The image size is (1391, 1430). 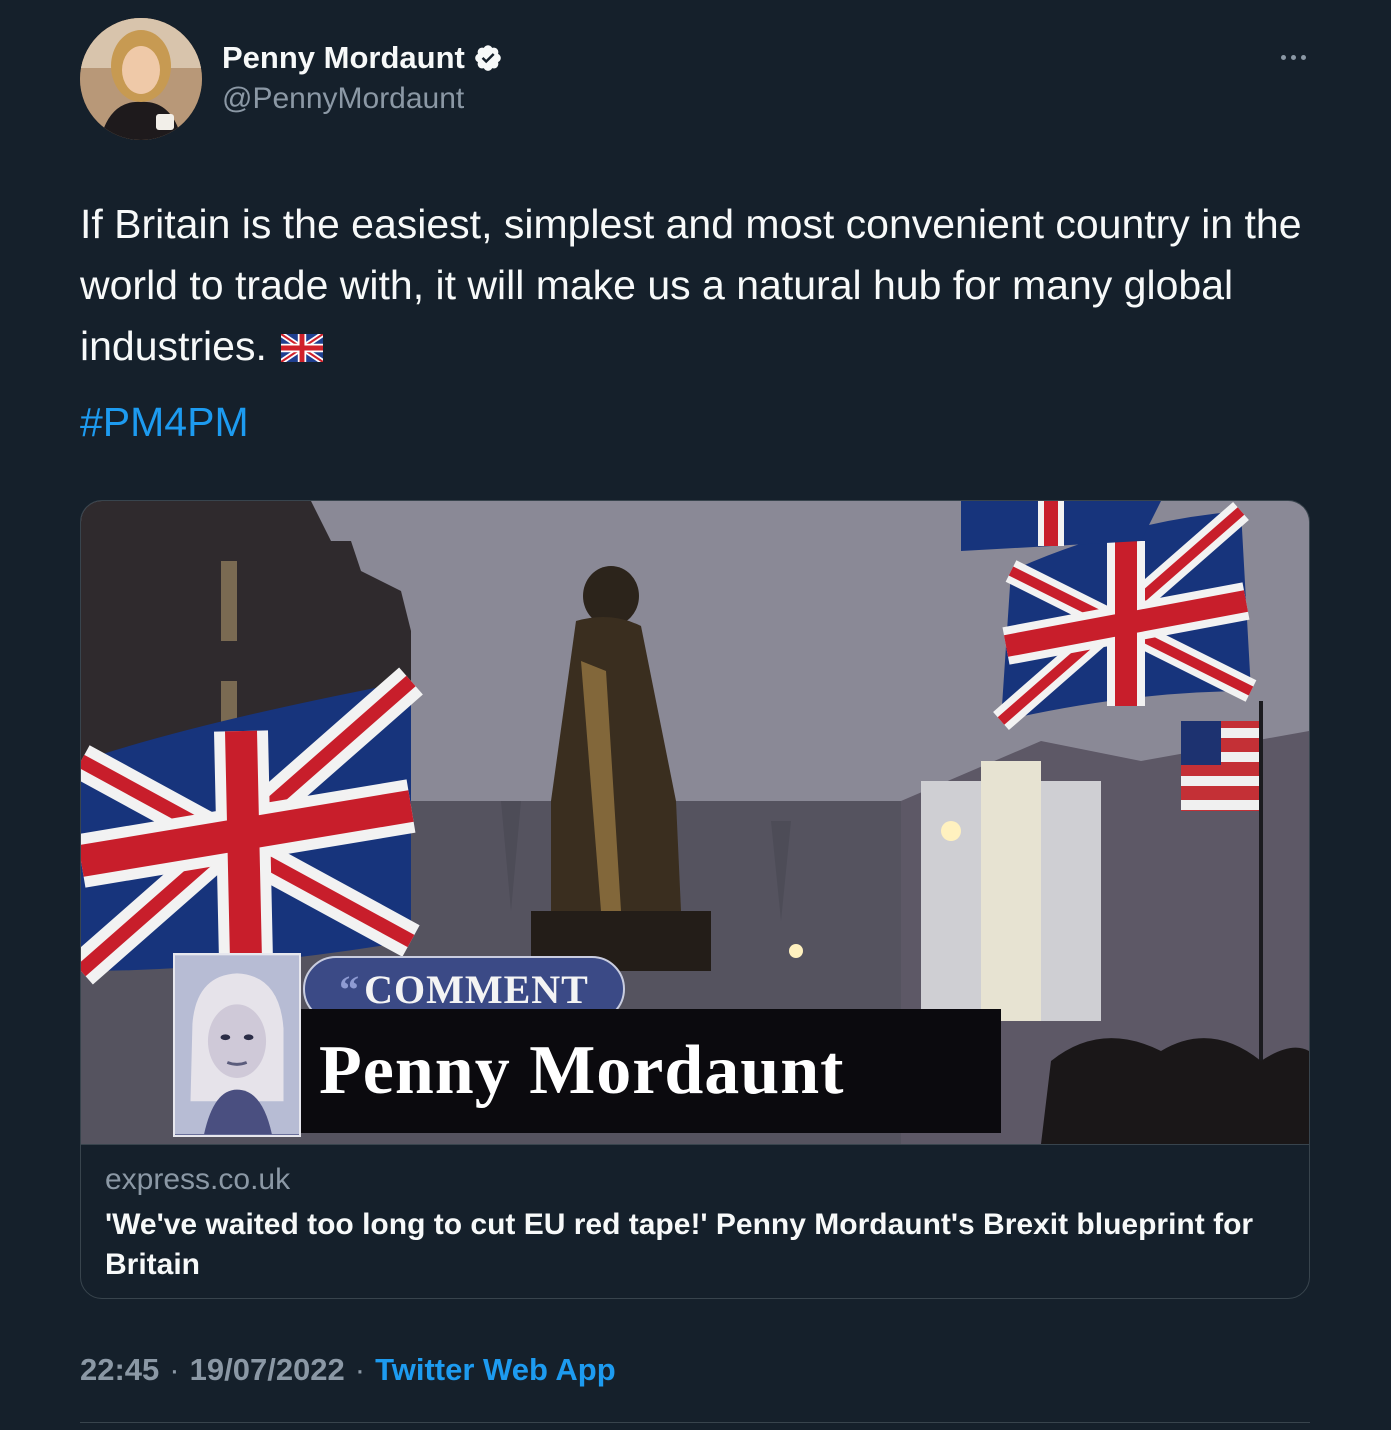 I want to click on comment-label-text: COMMENT, so click(x=476, y=989).